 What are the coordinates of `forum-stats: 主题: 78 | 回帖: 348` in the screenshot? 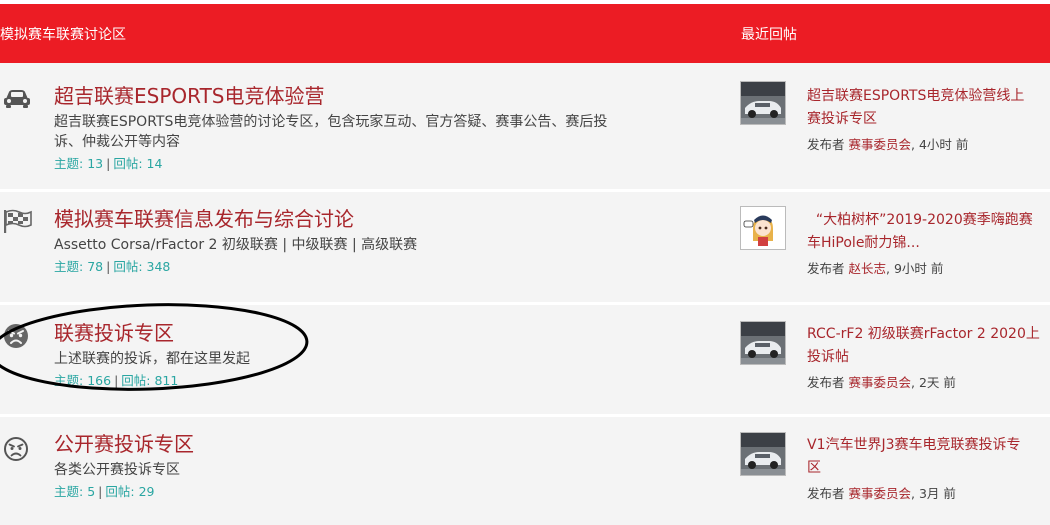 It's located at (112, 266).